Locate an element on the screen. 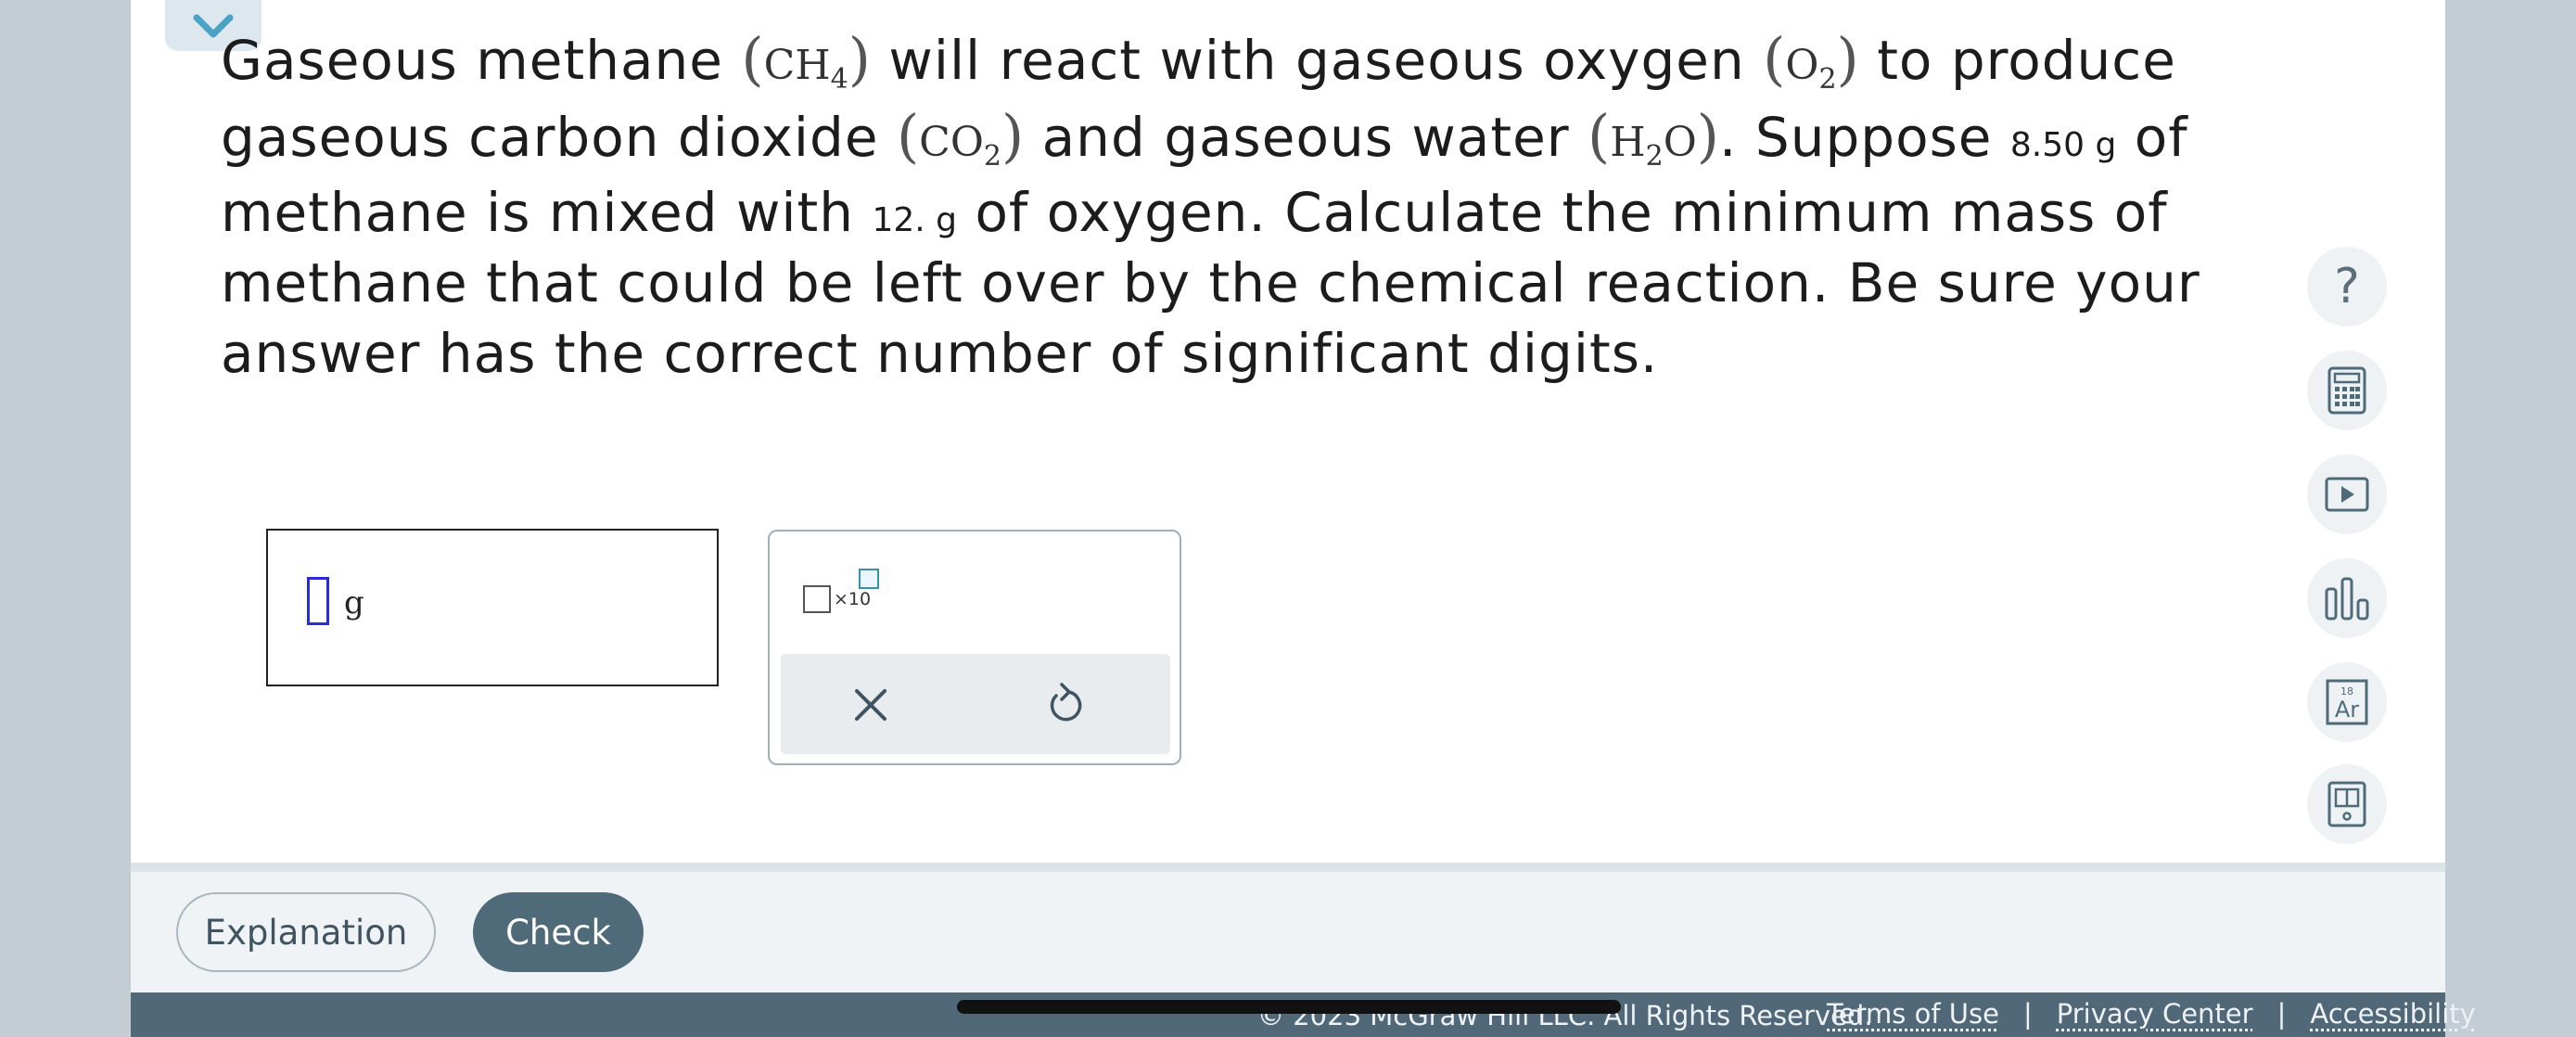 The width and height of the screenshot is (2576, 1037). question-fragment: Gaseous methane is located at coordinates (472, 60).